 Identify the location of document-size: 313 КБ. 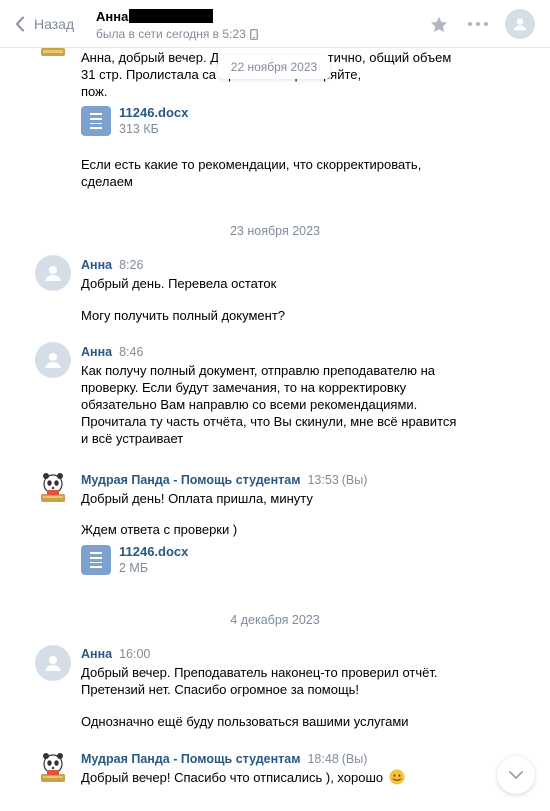
(139, 129).